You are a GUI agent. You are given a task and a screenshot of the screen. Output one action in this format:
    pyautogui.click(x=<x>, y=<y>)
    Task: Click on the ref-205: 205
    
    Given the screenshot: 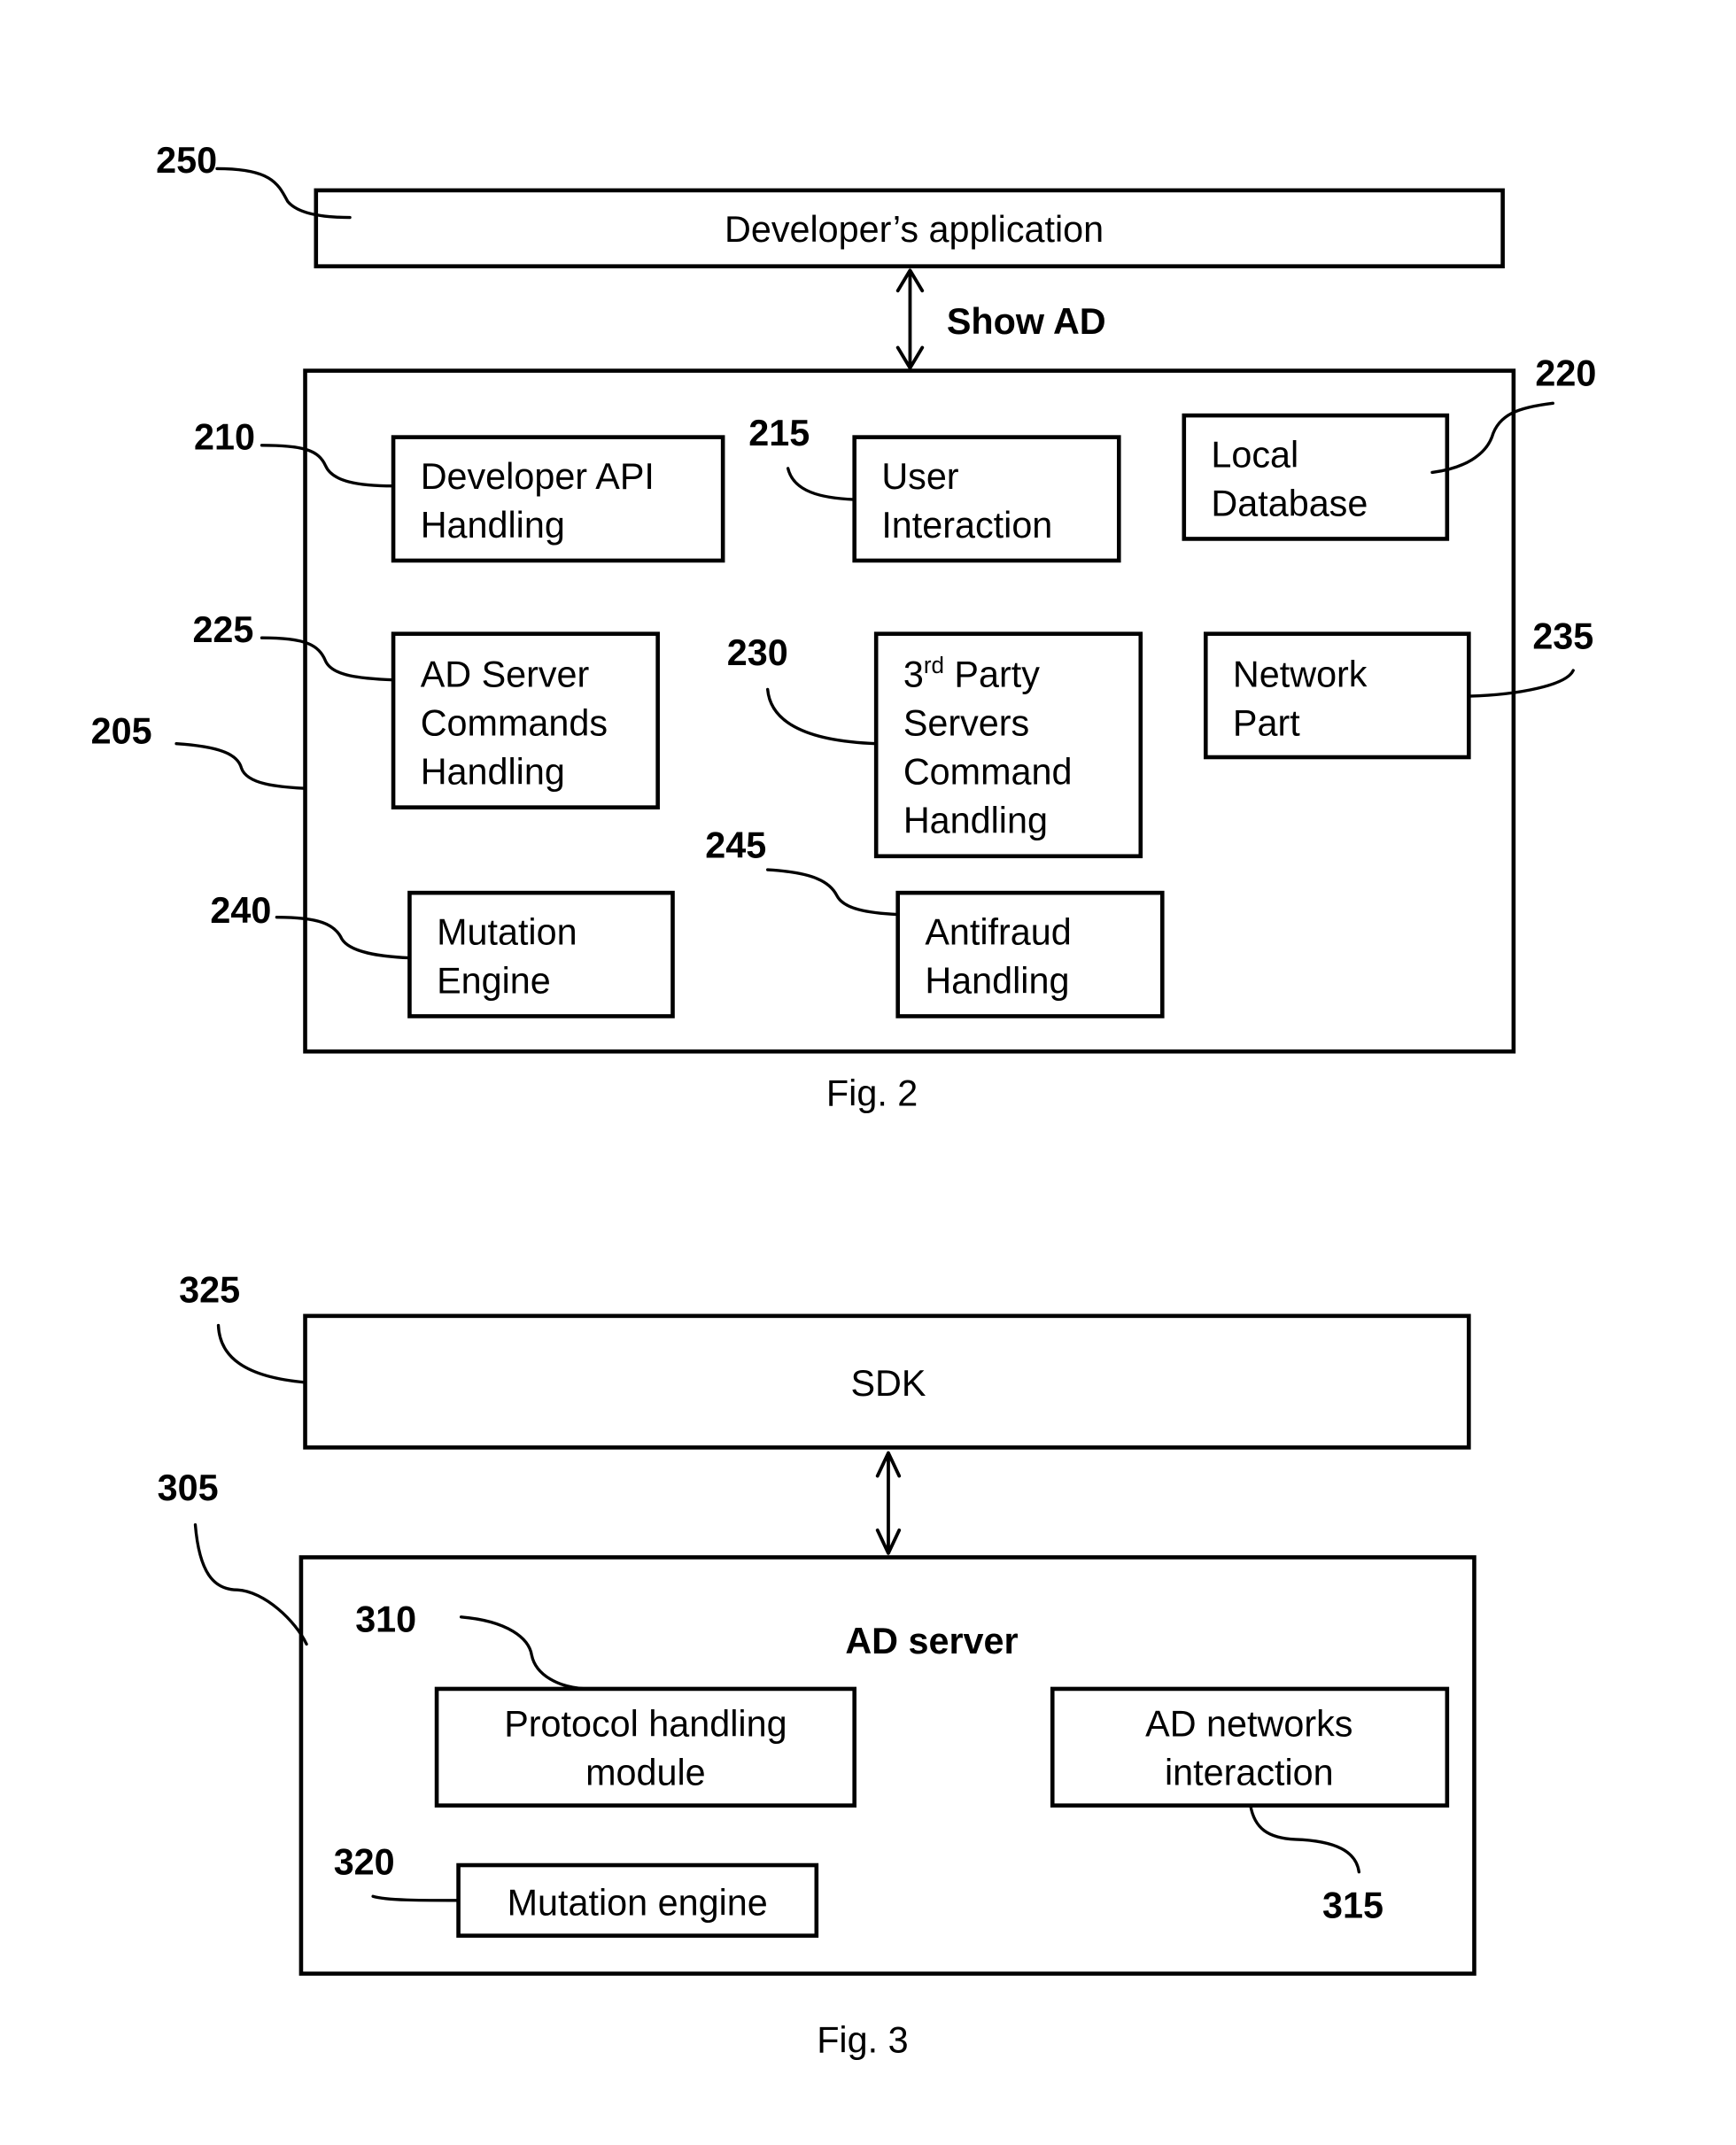 What is the action you would take?
    pyautogui.click(x=121, y=732)
    